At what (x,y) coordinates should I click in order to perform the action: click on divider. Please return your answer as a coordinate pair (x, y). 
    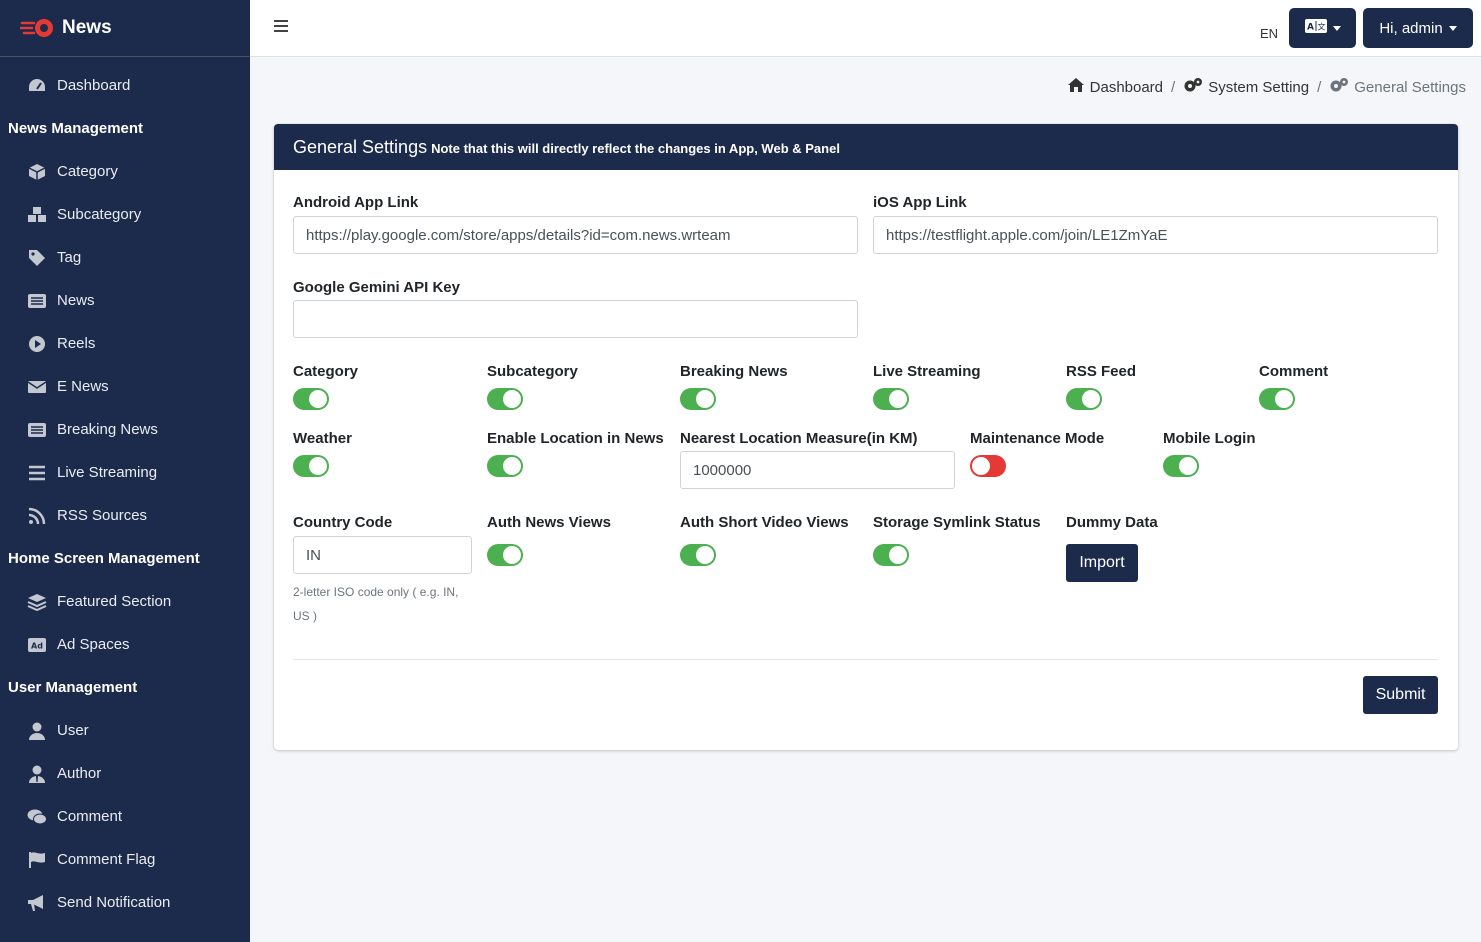
    Looking at the image, I should click on (865, 659).